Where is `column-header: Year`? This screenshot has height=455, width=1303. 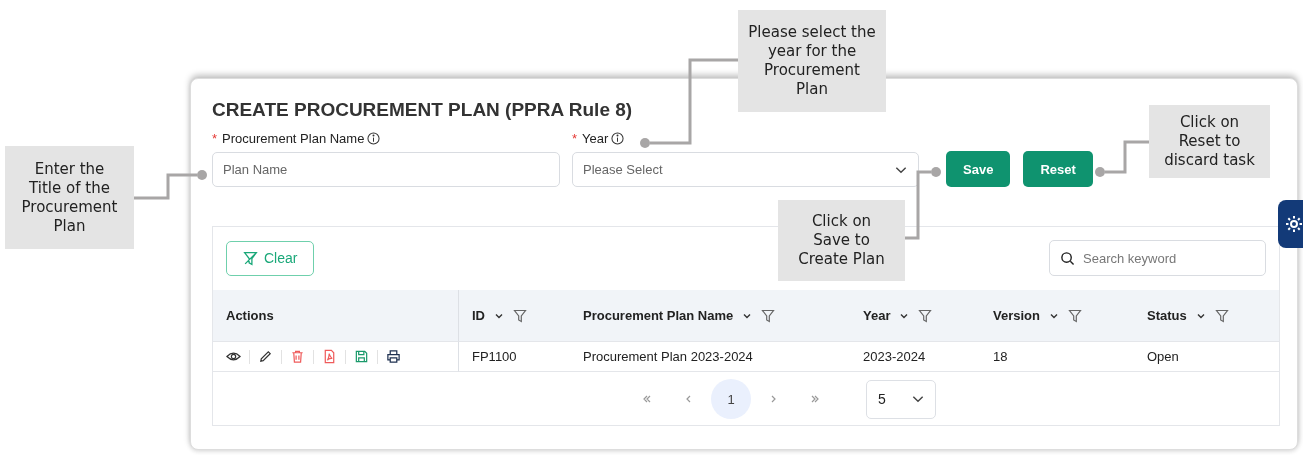 column-header: Year is located at coordinates (915, 316).